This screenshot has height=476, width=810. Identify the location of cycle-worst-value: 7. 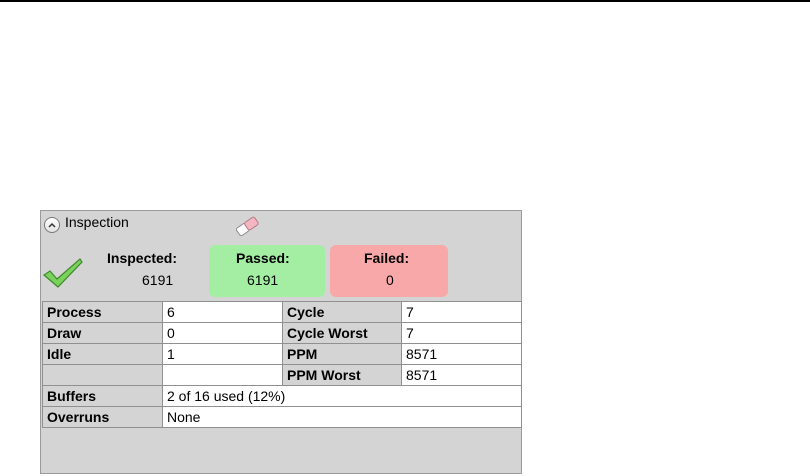
(461, 333).